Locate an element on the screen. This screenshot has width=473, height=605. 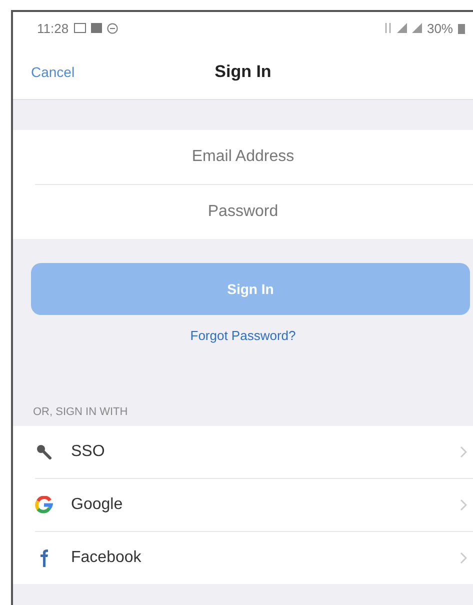
forgot-password-link: Forgot Password? is located at coordinates (243, 335).